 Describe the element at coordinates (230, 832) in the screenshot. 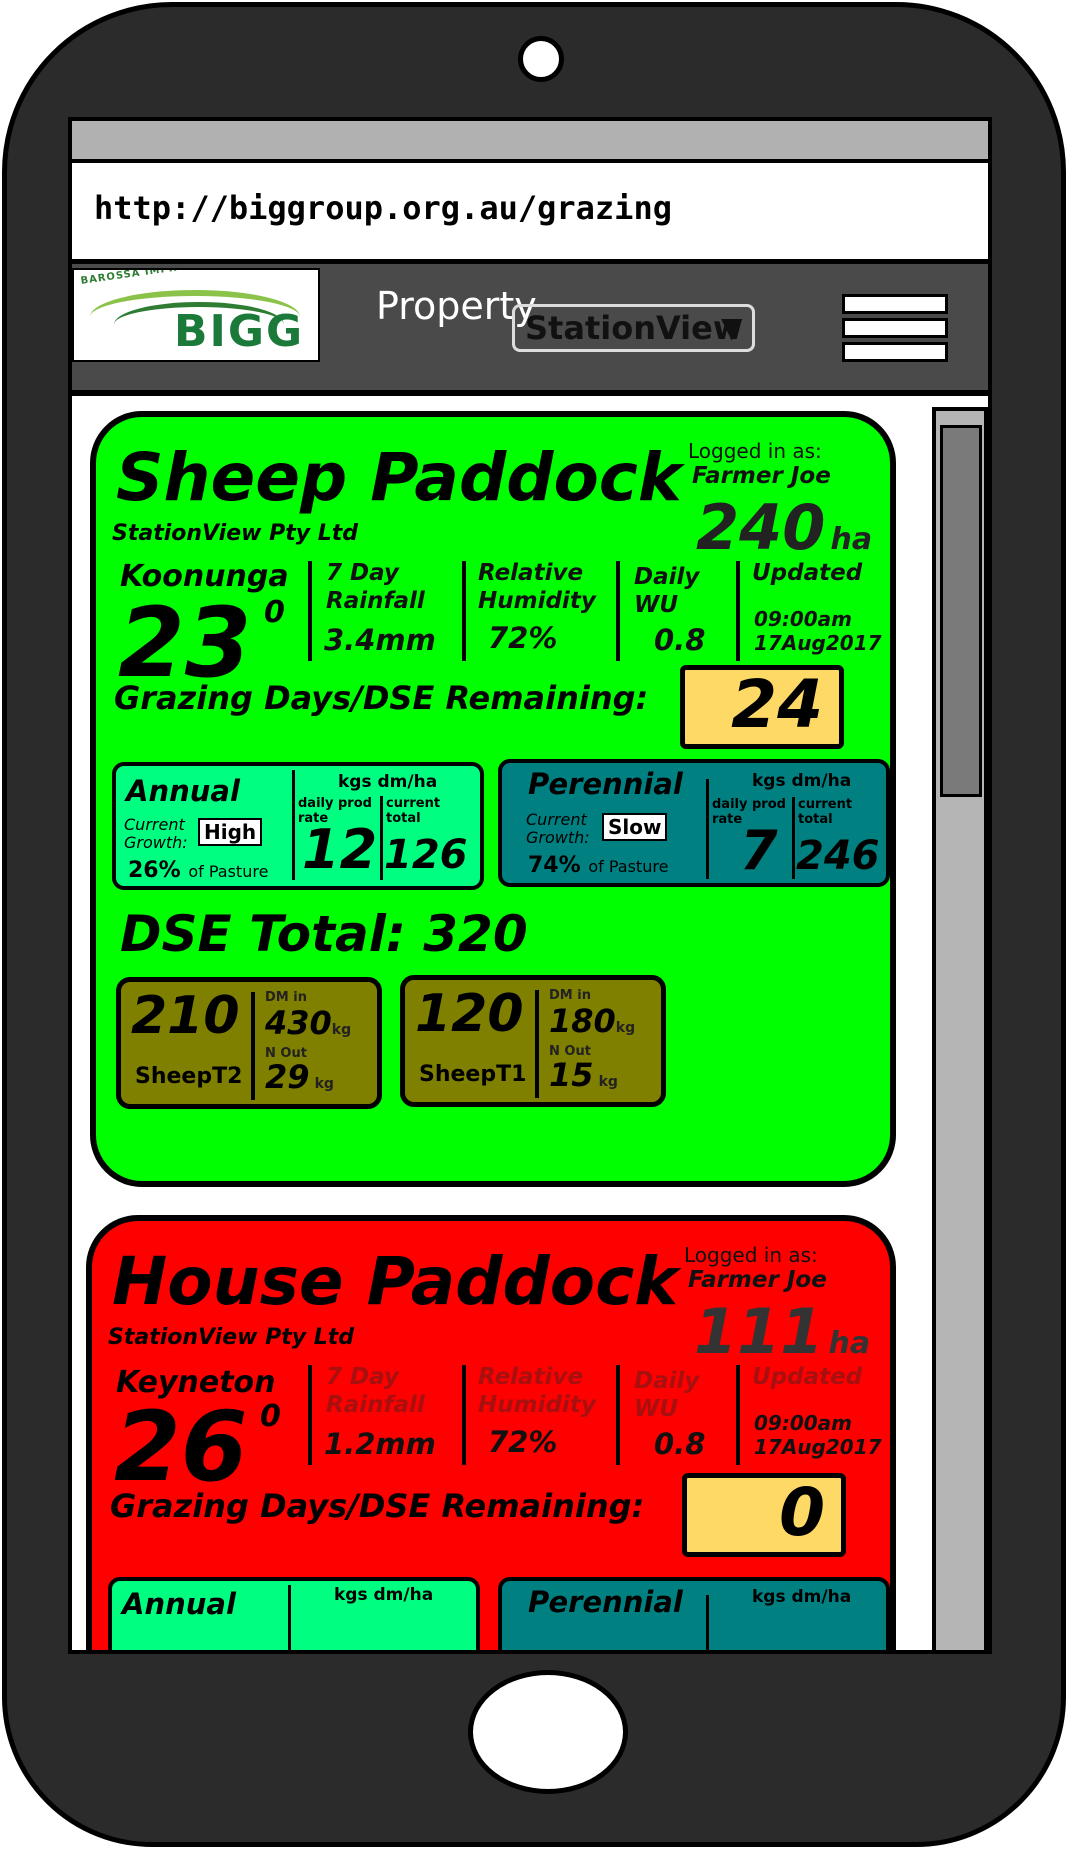

I see `growth-badge: High` at that location.